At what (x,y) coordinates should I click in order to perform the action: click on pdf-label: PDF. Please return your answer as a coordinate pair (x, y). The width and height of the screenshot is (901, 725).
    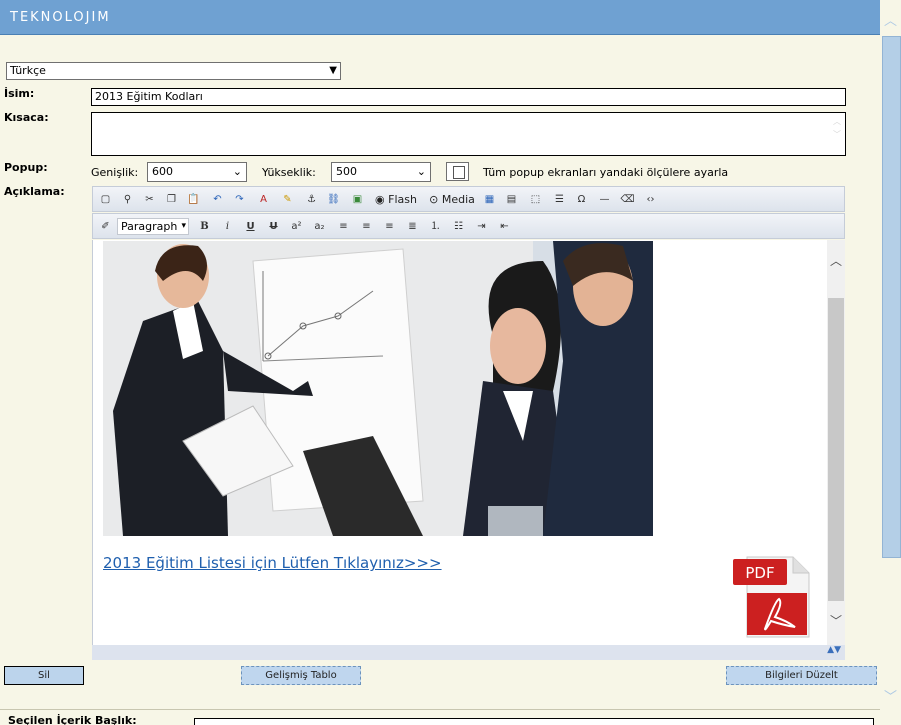
    Looking at the image, I should click on (759, 573).